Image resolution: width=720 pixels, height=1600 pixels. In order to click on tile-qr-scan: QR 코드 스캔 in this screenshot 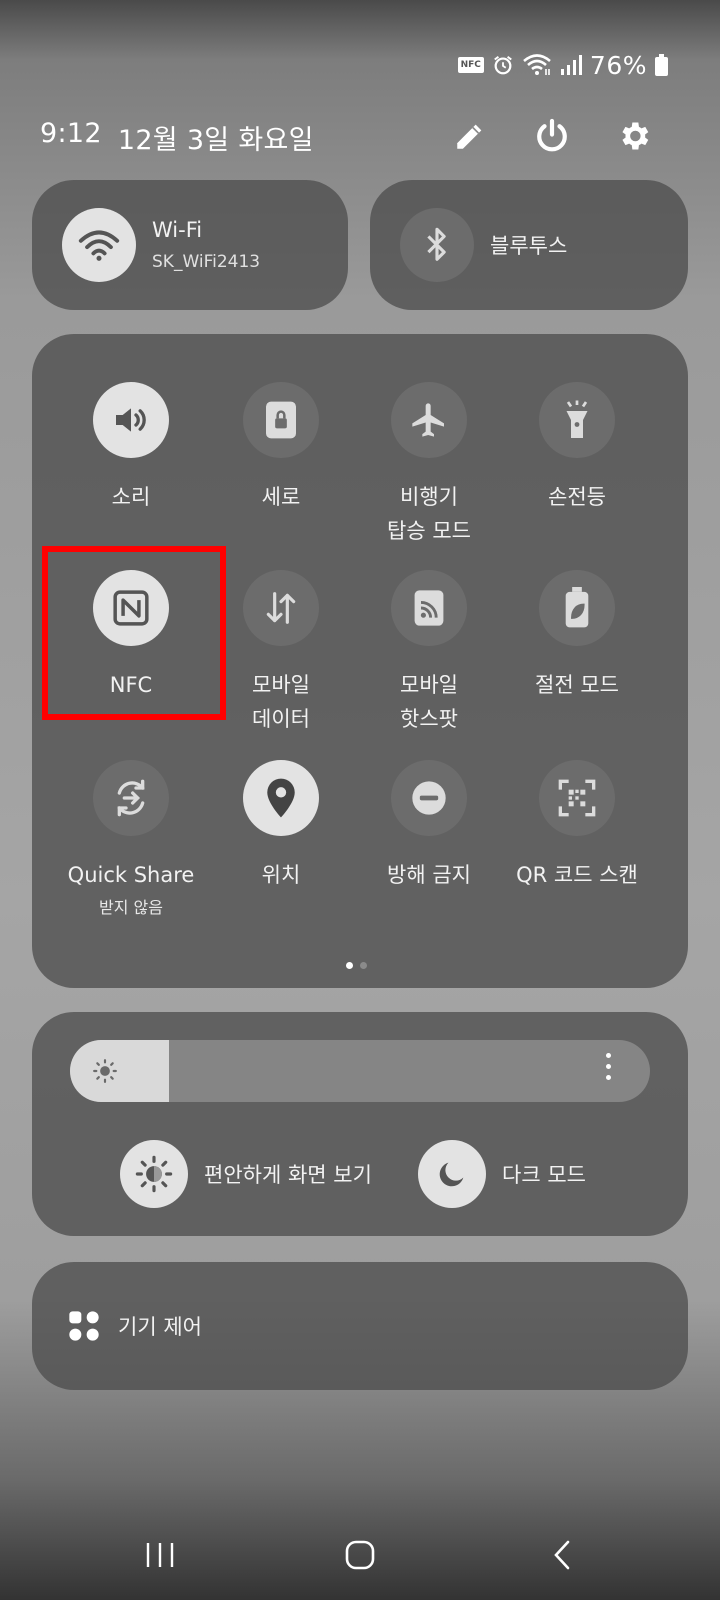, I will do `click(577, 826)`.